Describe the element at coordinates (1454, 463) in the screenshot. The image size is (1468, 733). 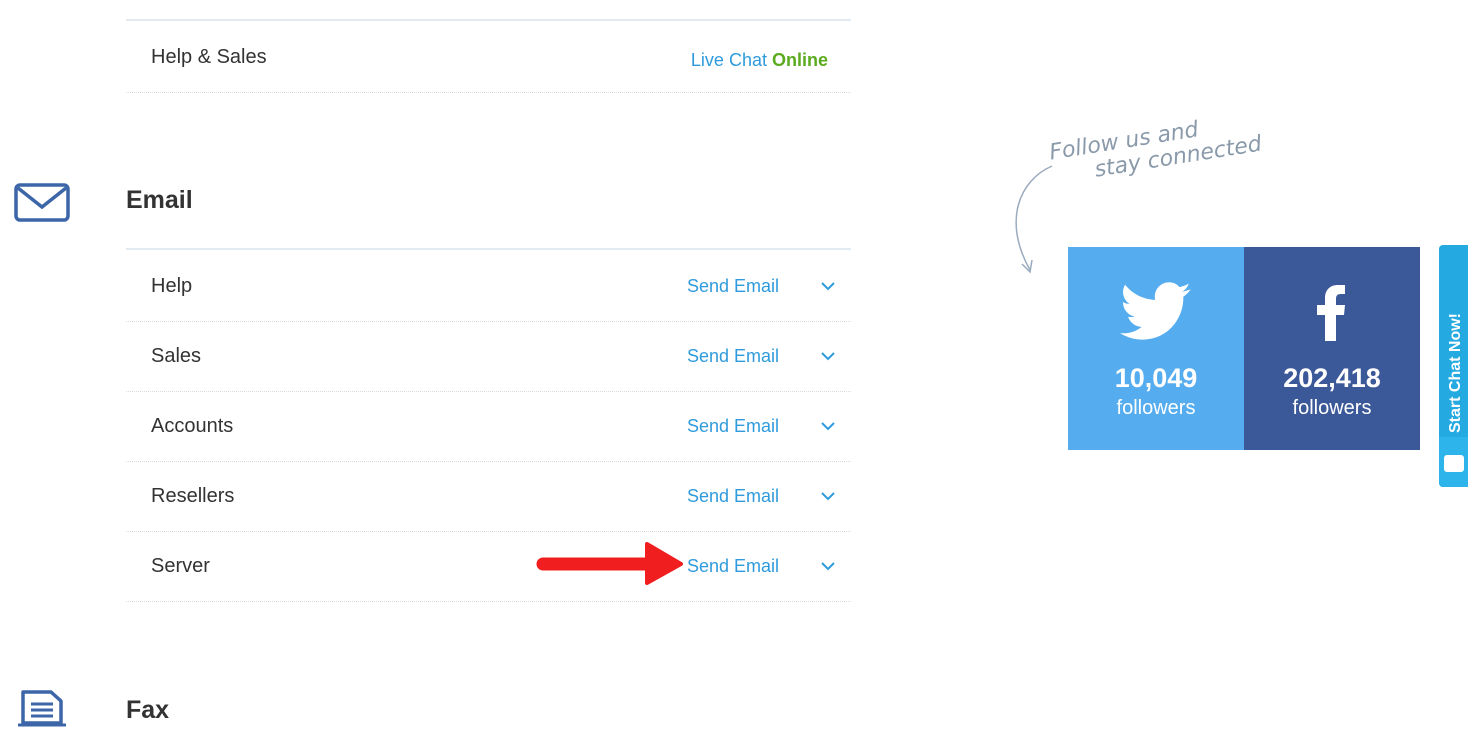
I see `chat-bubble-icon` at that location.